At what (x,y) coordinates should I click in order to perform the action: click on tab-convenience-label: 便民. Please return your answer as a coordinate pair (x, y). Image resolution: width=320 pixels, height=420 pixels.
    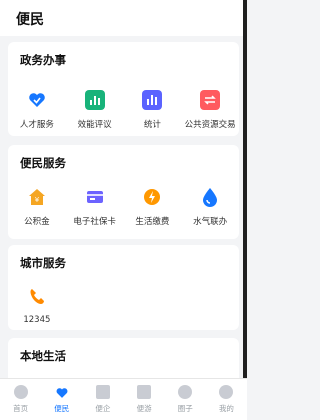
    Looking at the image, I should click on (62, 408).